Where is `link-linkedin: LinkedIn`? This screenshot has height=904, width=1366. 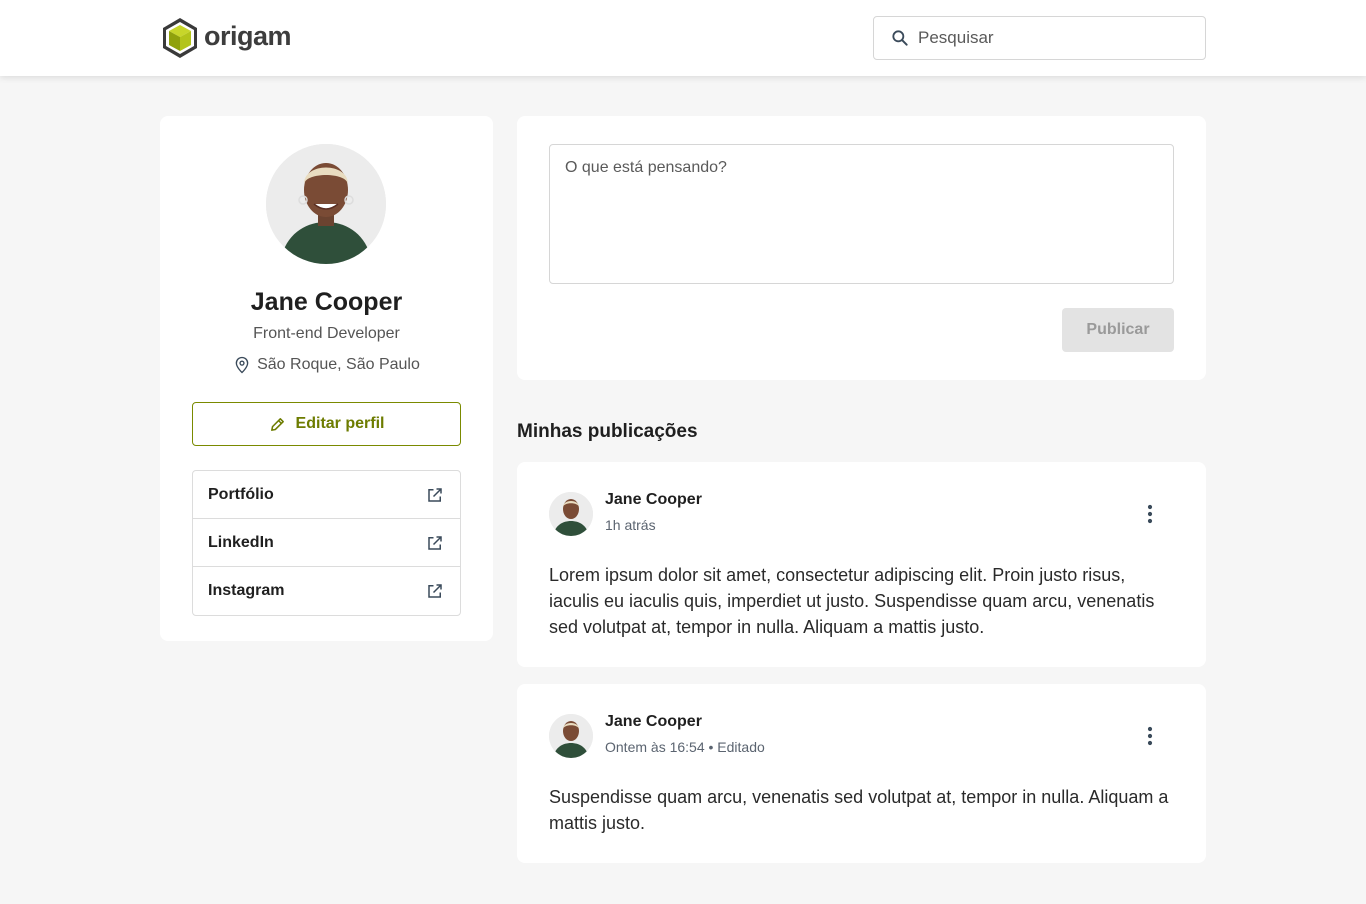
link-linkedin: LinkedIn is located at coordinates (326, 543).